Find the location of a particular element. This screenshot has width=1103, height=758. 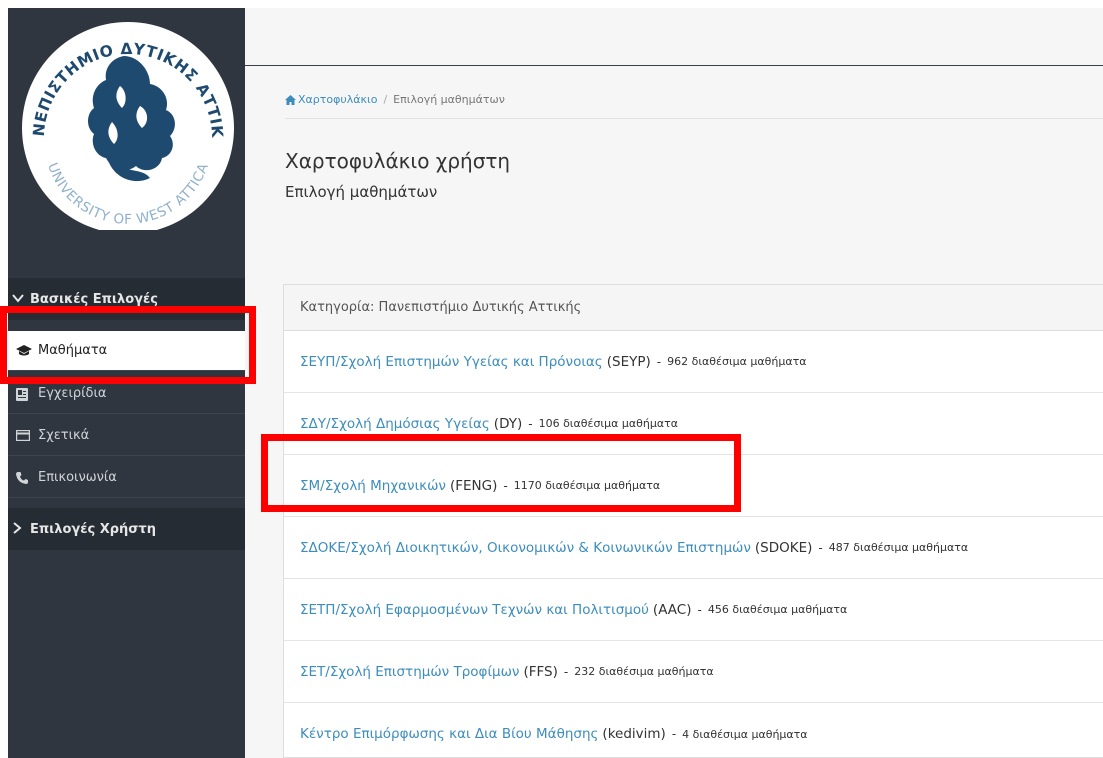

available-count: 4 διαθέσιμα μαθήματα is located at coordinates (745, 734).